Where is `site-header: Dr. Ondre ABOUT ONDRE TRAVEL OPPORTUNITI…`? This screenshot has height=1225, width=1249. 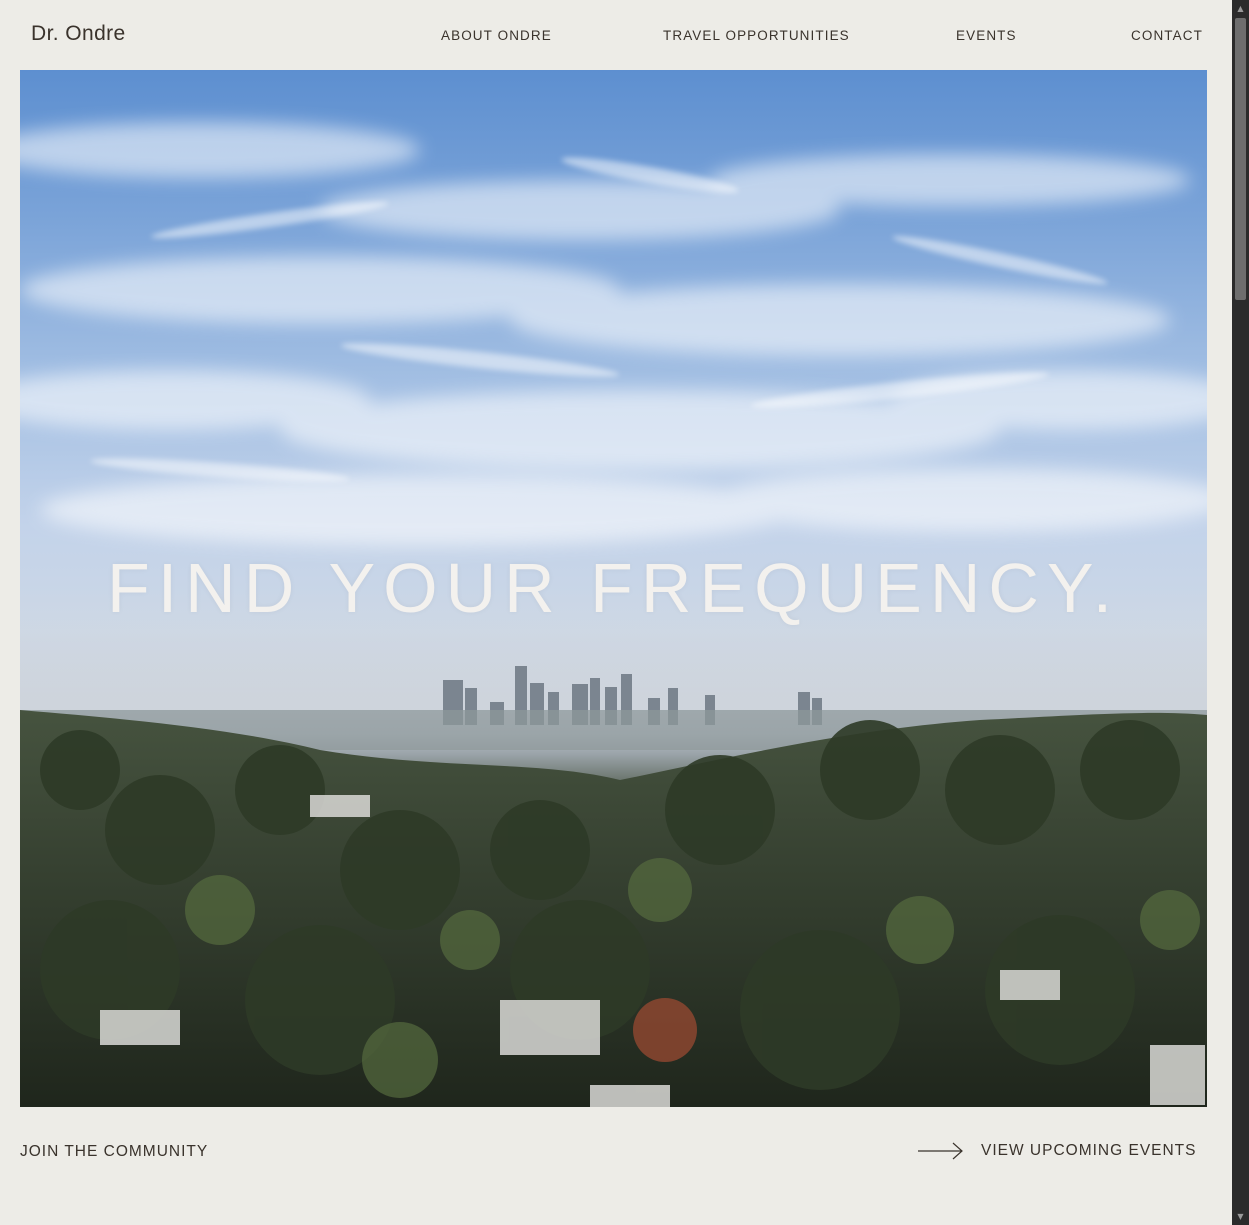
site-header: Dr. Ondre ABOUT ONDRE TRAVEL OPPORTUNITI… is located at coordinates (616, 35).